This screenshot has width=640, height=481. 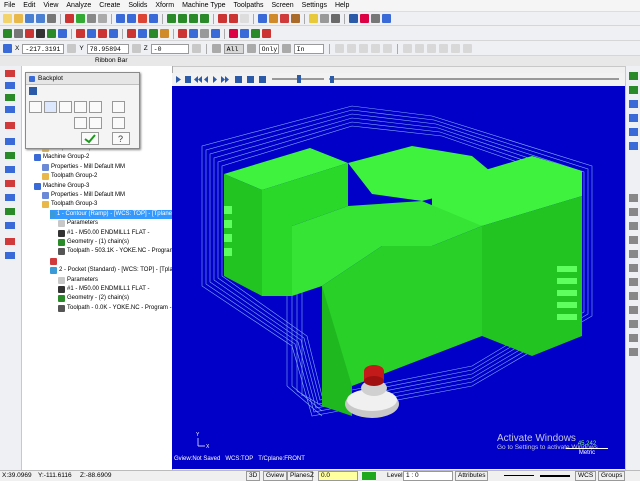 I want to click on menu-analyze: Analyze, so click(x=78, y=5).